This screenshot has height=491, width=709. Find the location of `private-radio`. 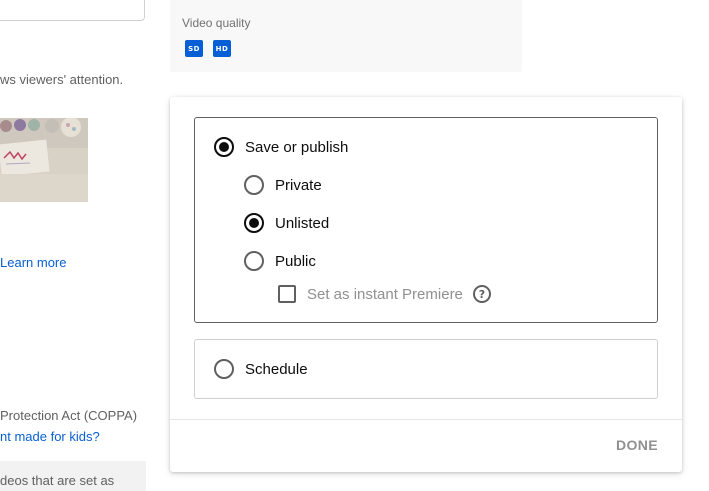

private-radio is located at coordinates (254, 185).